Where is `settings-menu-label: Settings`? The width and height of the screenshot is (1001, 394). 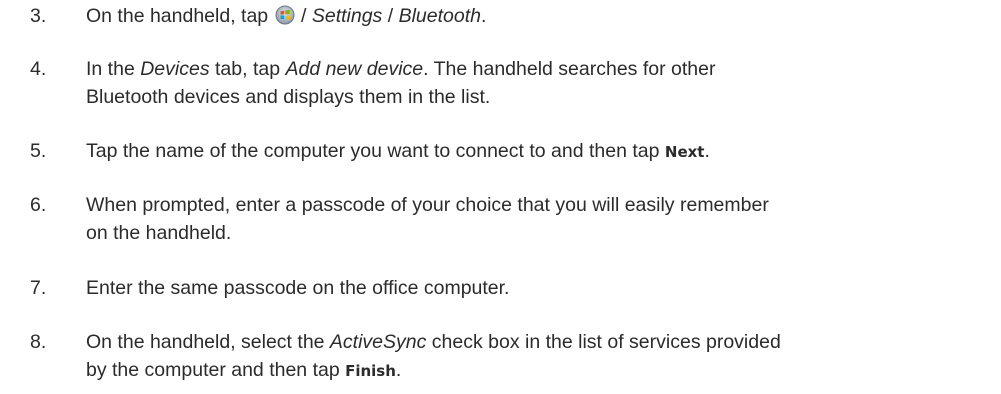 settings-menu-label: Settings is located at coordinates (347, 16).